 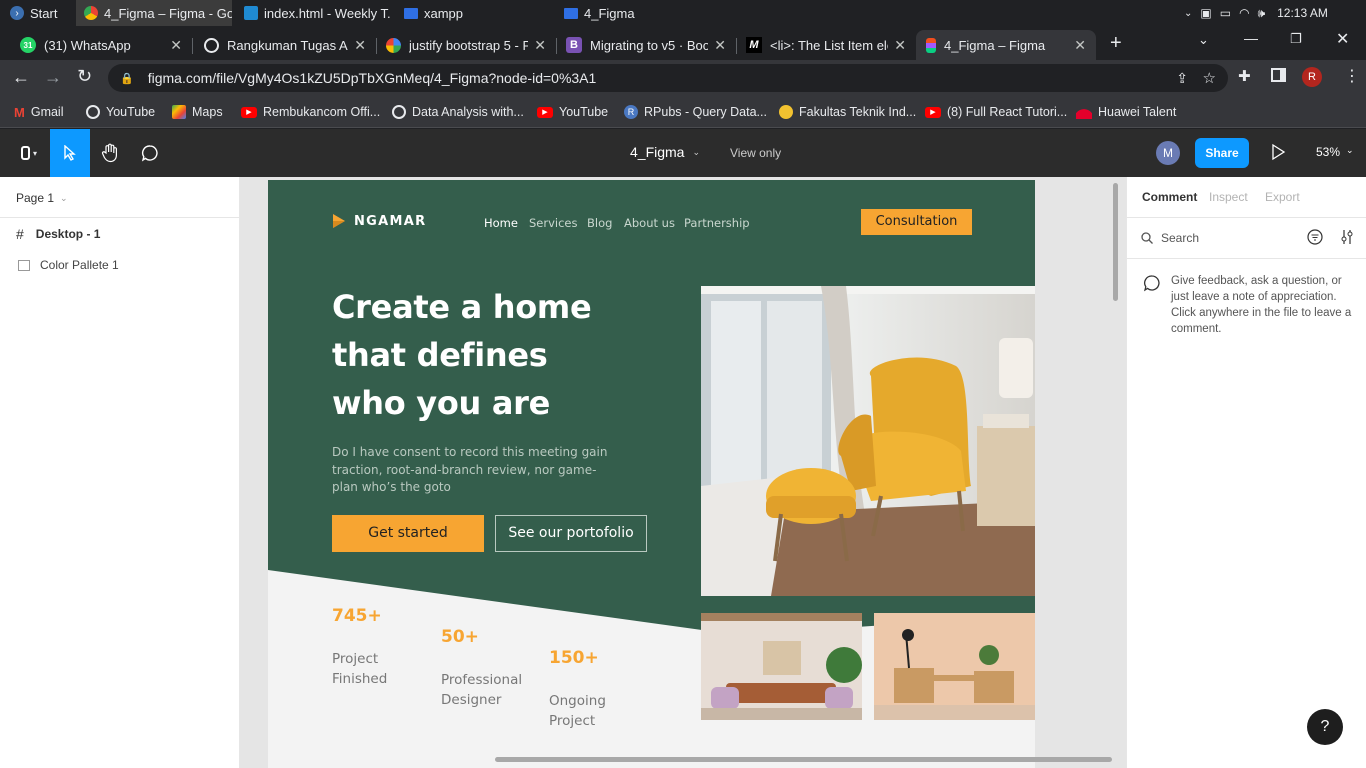 What do you see at coordinates (553, 223) in the screenshot?
I see `nav-services: Services` at bounding box center [553, 223].